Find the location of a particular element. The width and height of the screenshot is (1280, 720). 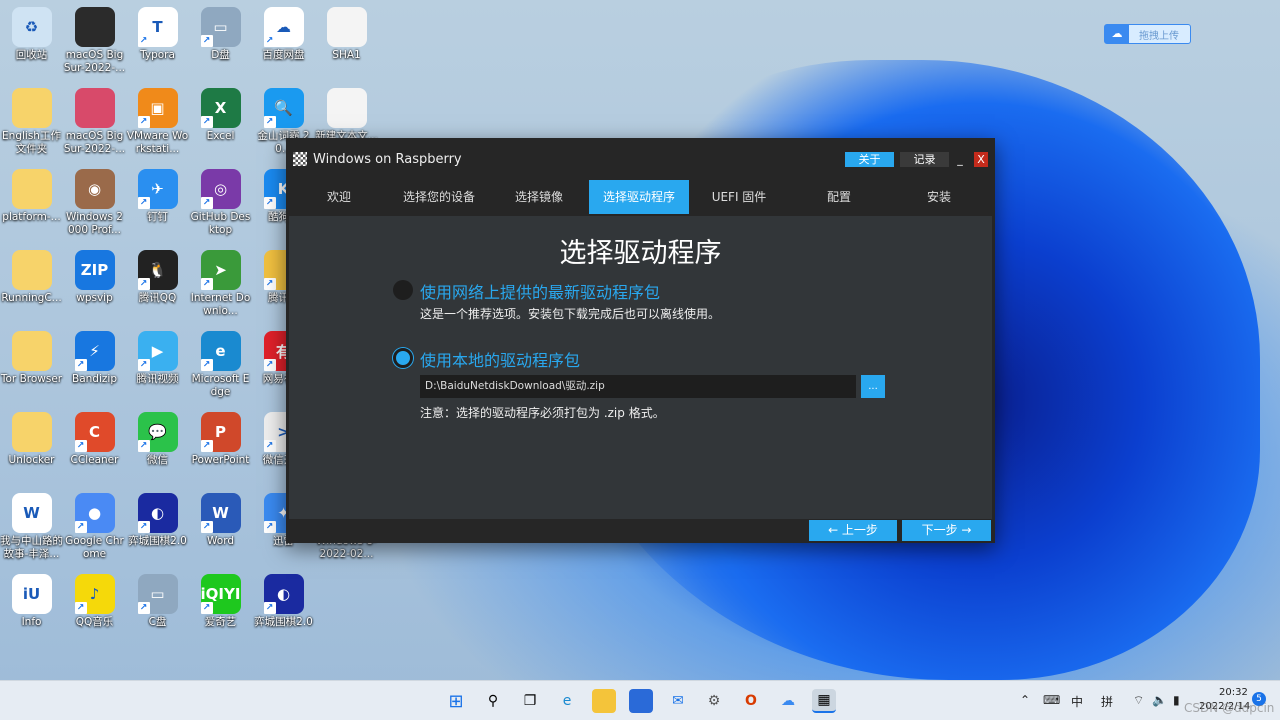

keyboard-icon: ⌨ is located at coordinates (1051, 700).